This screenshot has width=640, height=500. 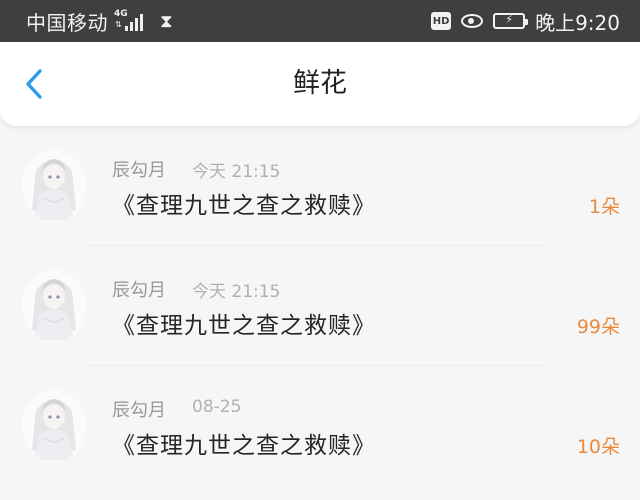 What do you see at coordinates (441, 21) in the screenshot?
I see `hd-icon: HD` at bounding box center [441, 21].